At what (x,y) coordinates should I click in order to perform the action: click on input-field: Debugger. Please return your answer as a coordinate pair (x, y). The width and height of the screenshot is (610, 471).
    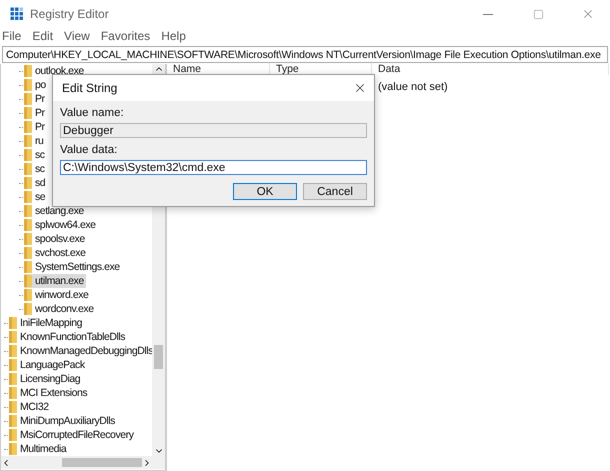
    Looking at the image, I should click on (213, 130).